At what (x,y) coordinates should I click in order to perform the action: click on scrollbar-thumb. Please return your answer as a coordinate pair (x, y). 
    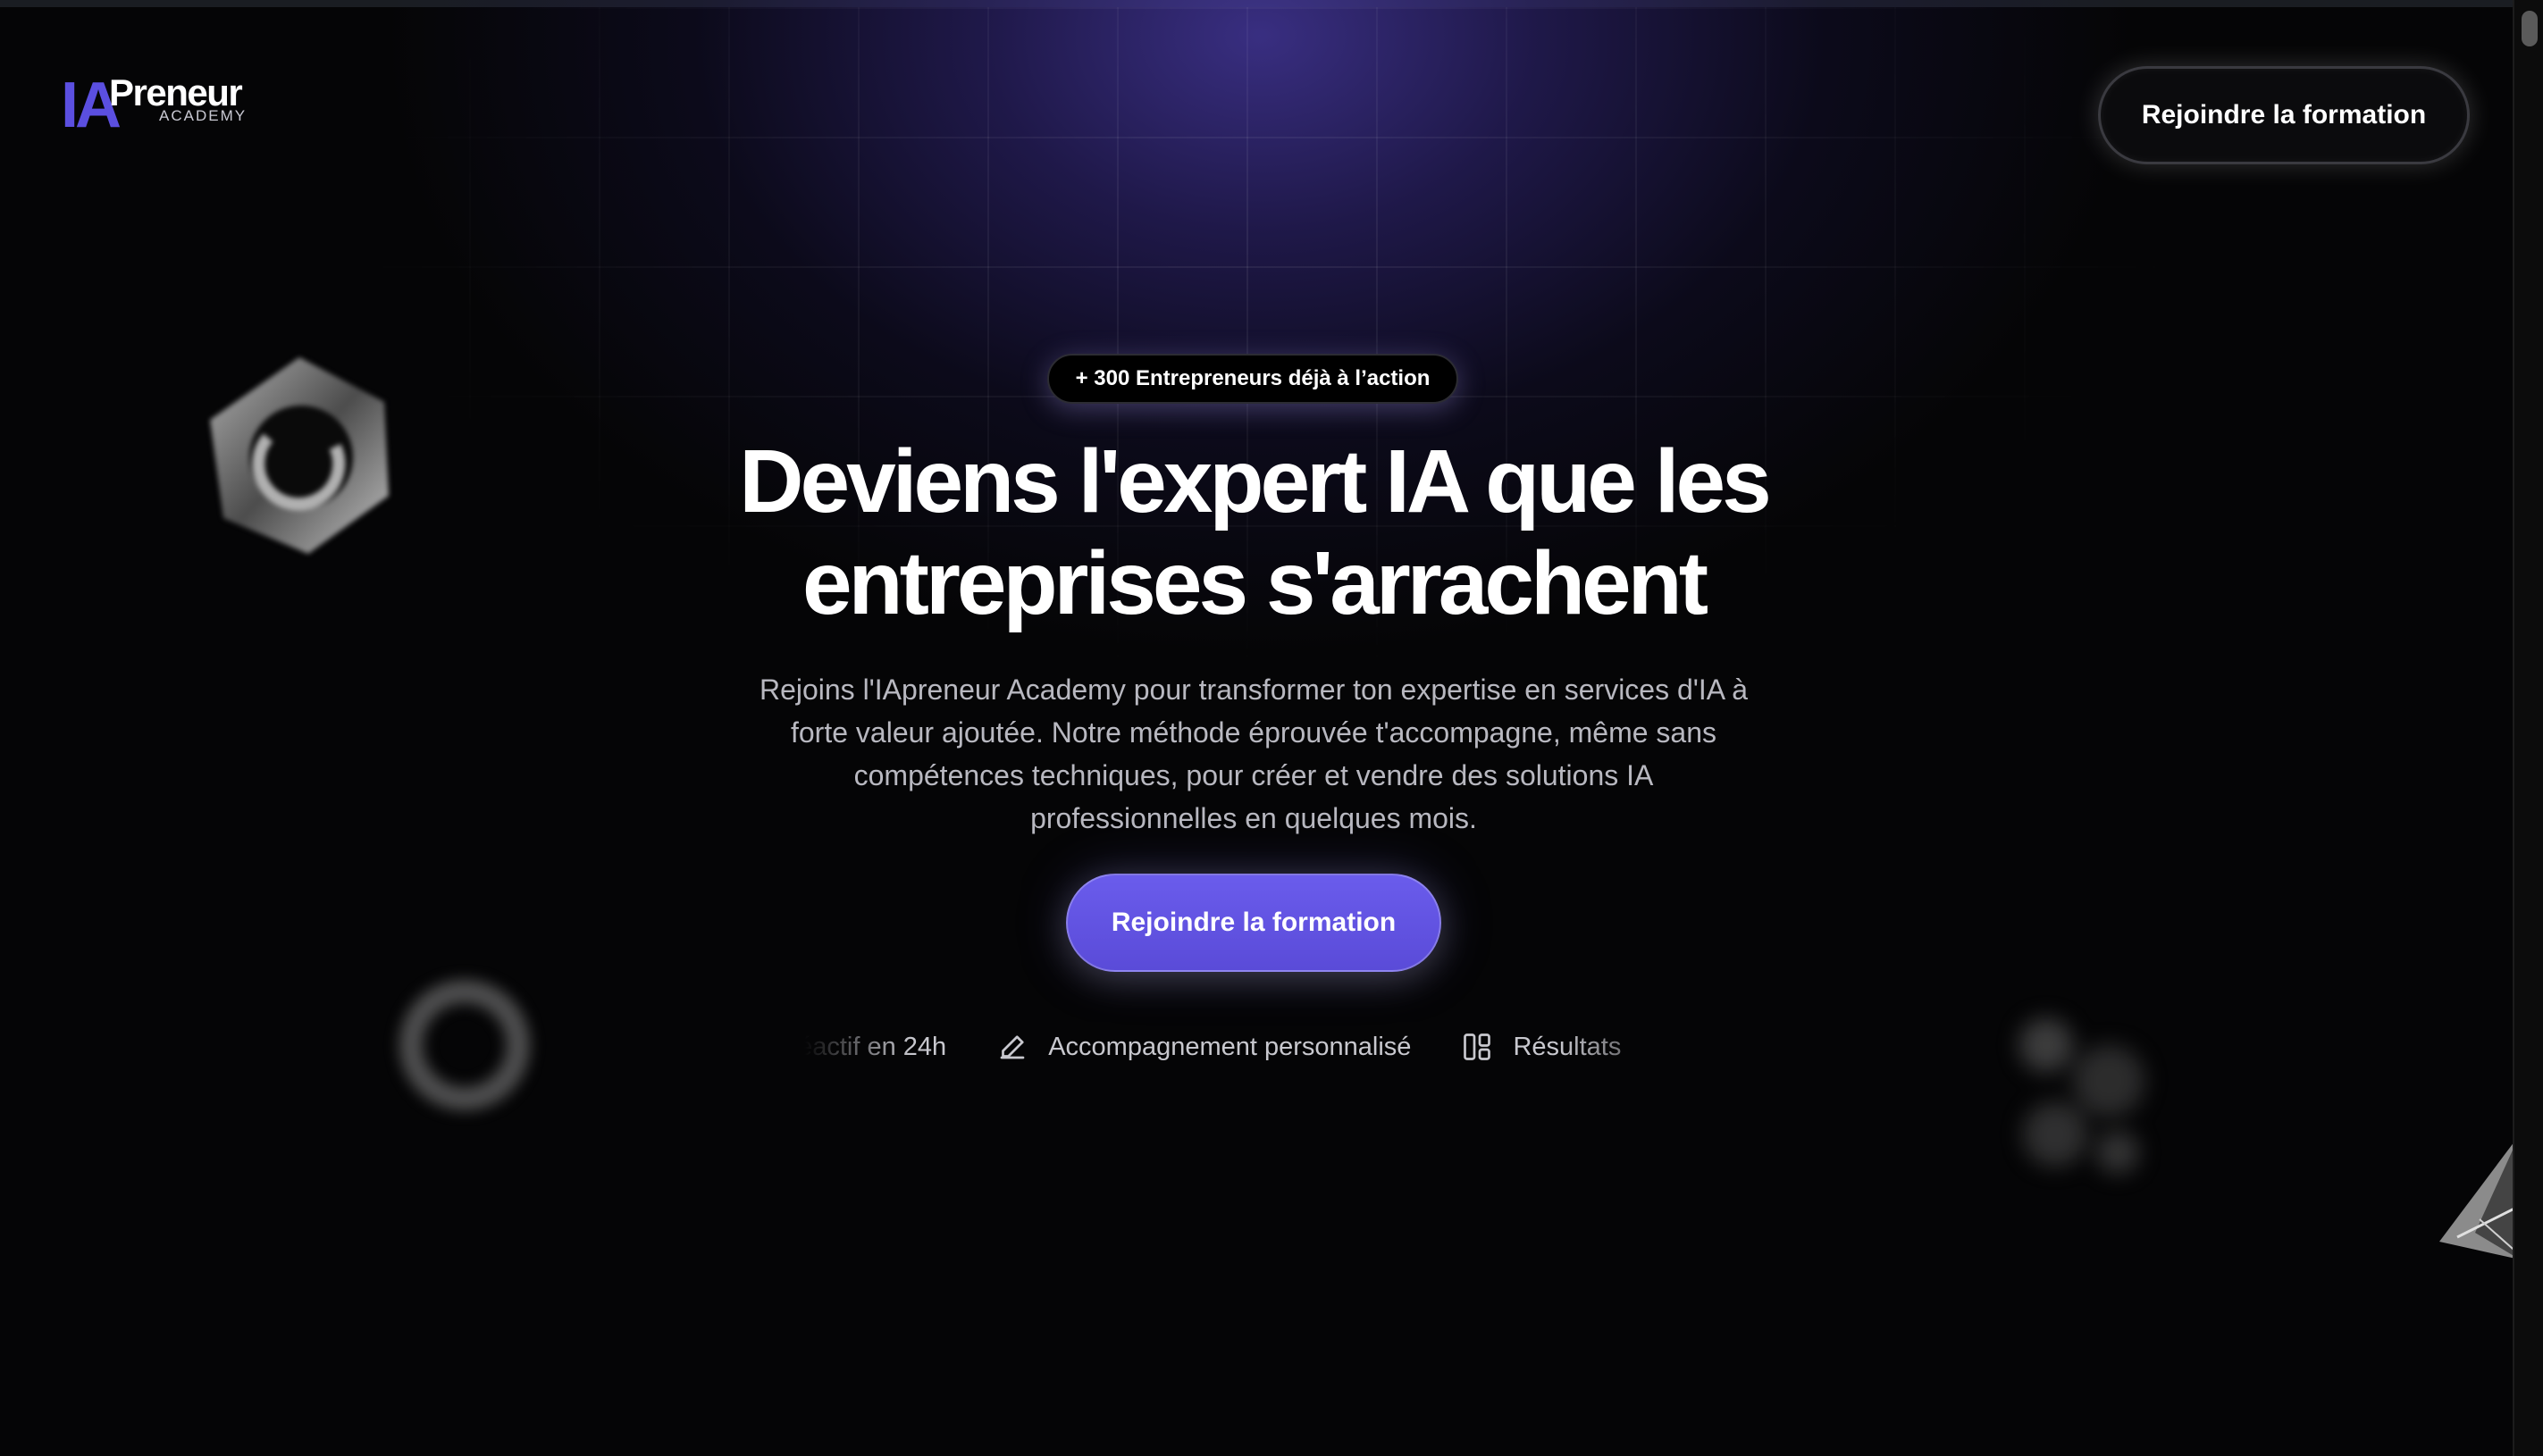
    Looking at the image, I should click on (2530, 28).